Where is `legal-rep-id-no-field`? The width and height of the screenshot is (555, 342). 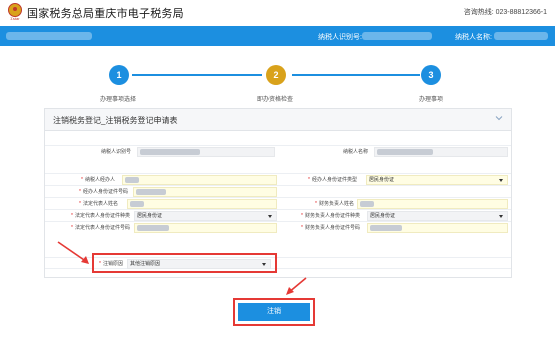
legal-rep-id-no-field is located at coordinates (205, 228).